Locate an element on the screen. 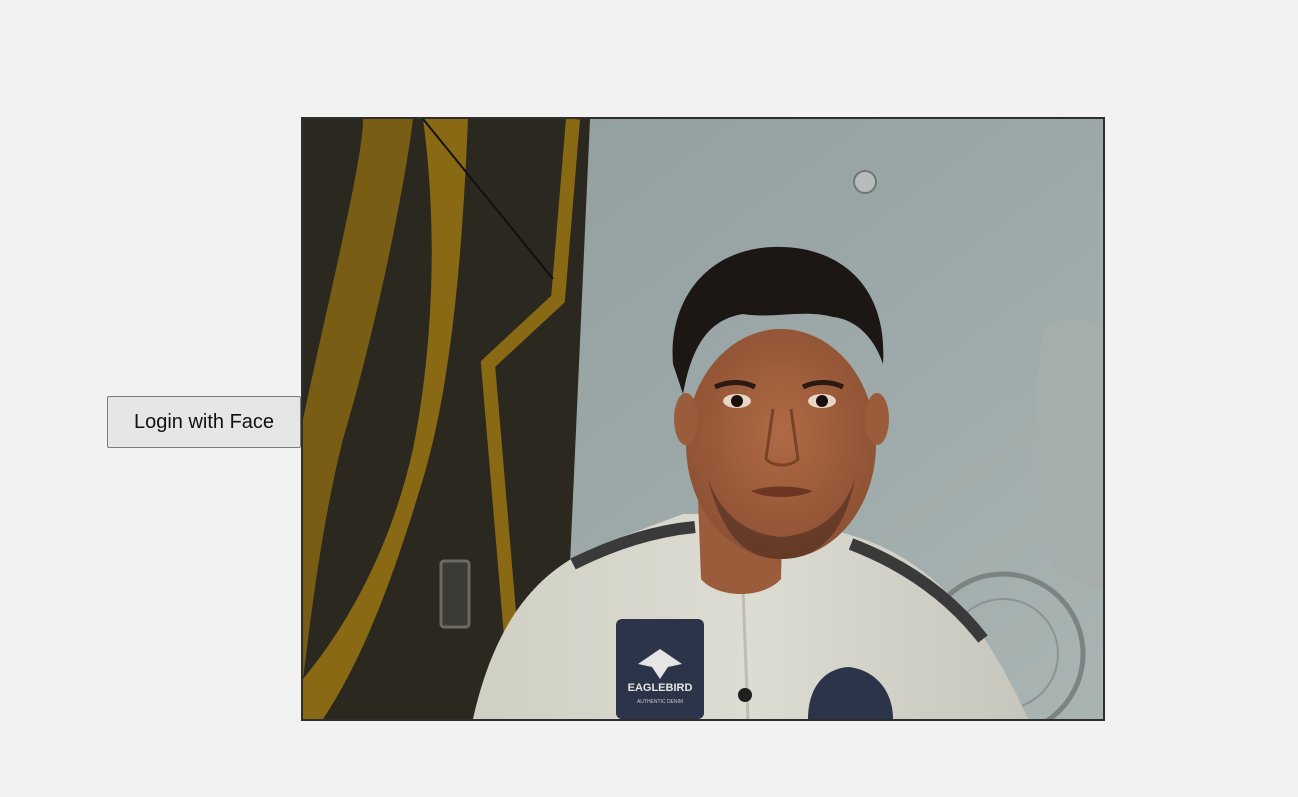 Image resolution: width=1298 pixels, height=797 pixels. face is located at coordinates (781, 444).